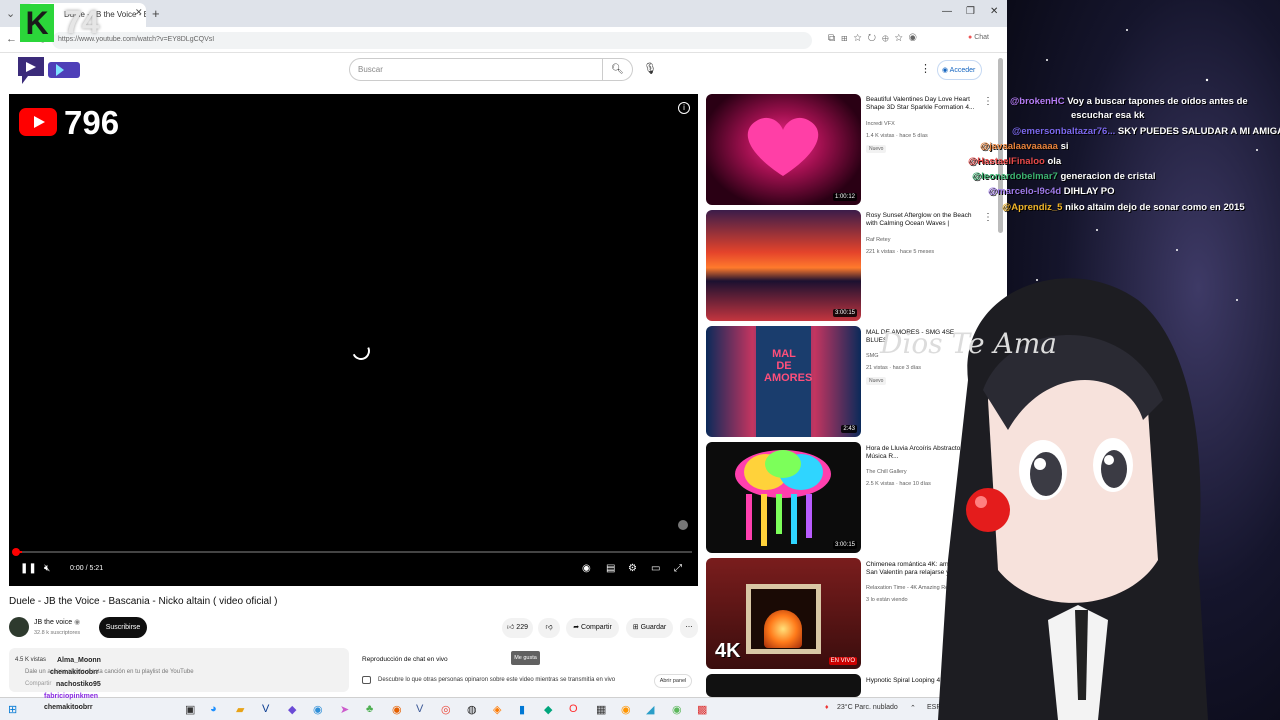 The image size is (1280, 720). Describe the element at coordinates (573, 709) in the screenshot. I see `opera-icon: O` at that location.